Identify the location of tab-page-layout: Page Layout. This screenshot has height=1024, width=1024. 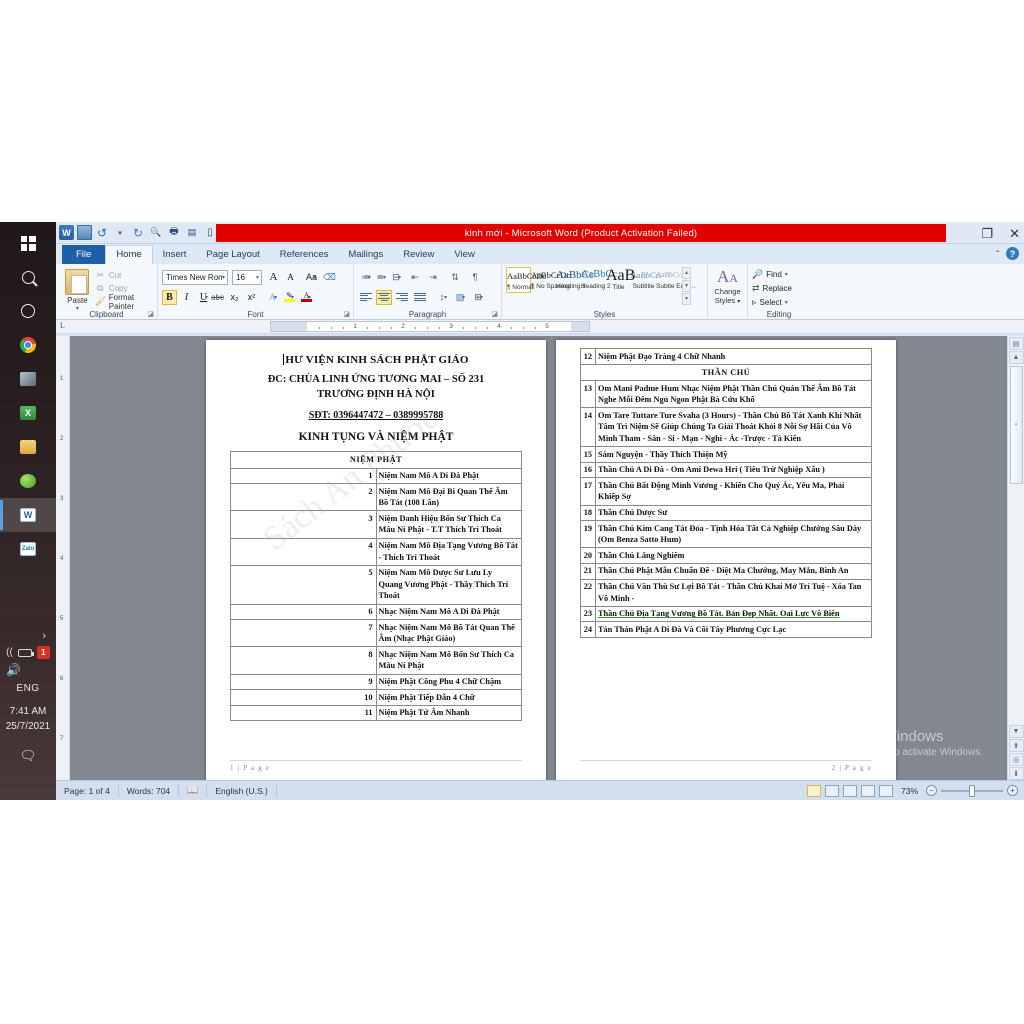
(232, 255).